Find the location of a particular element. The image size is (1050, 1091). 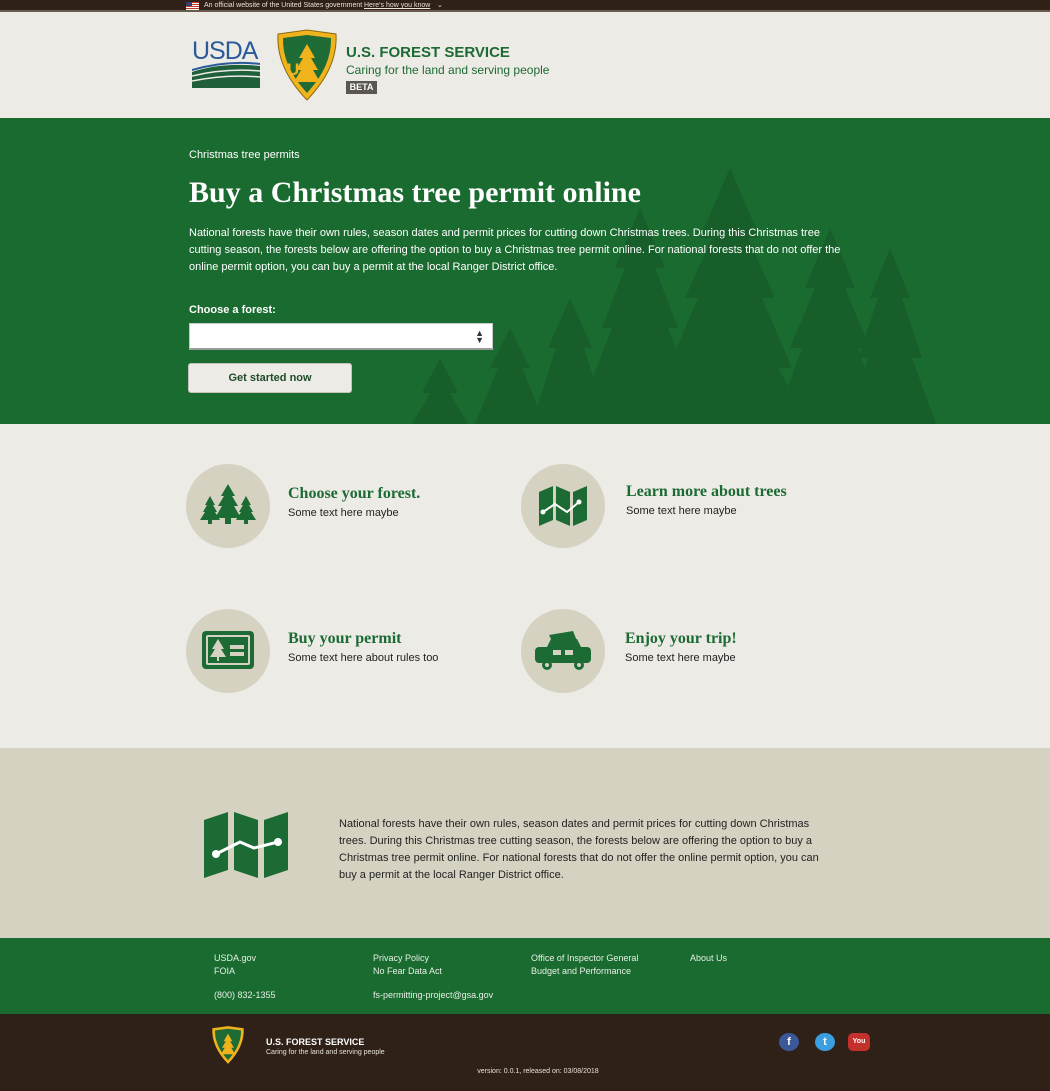

footer-link-foia: FOIA is located at coordinates (224, 971).